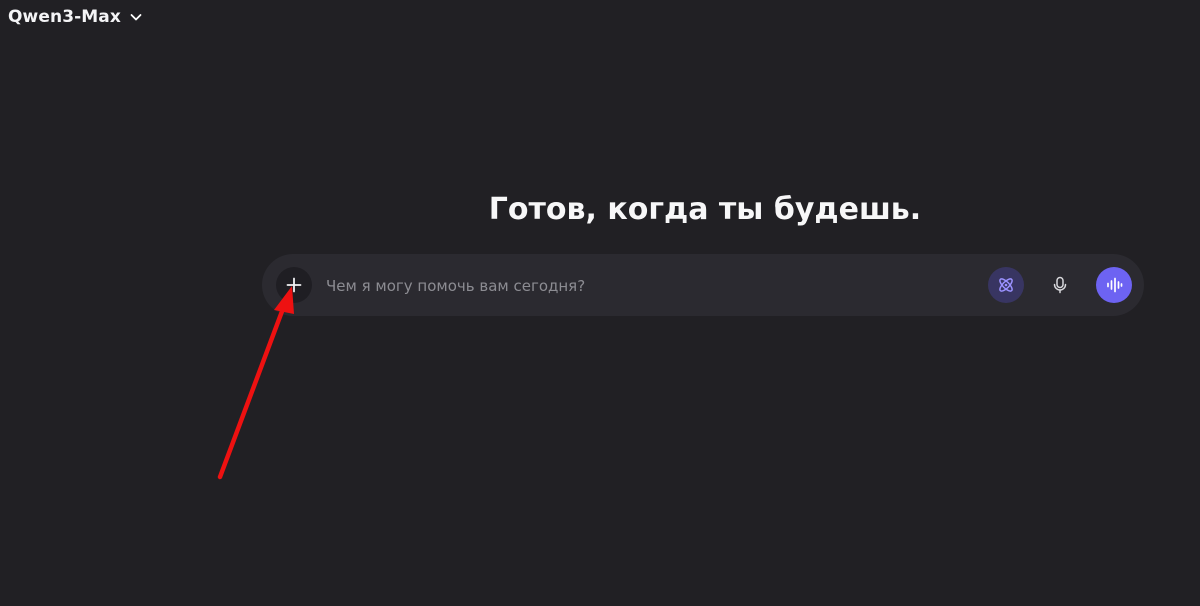 This screenshot has height=606, width=1200. I want to click on model-selector: Qwen3-Max, so click(75, 17).